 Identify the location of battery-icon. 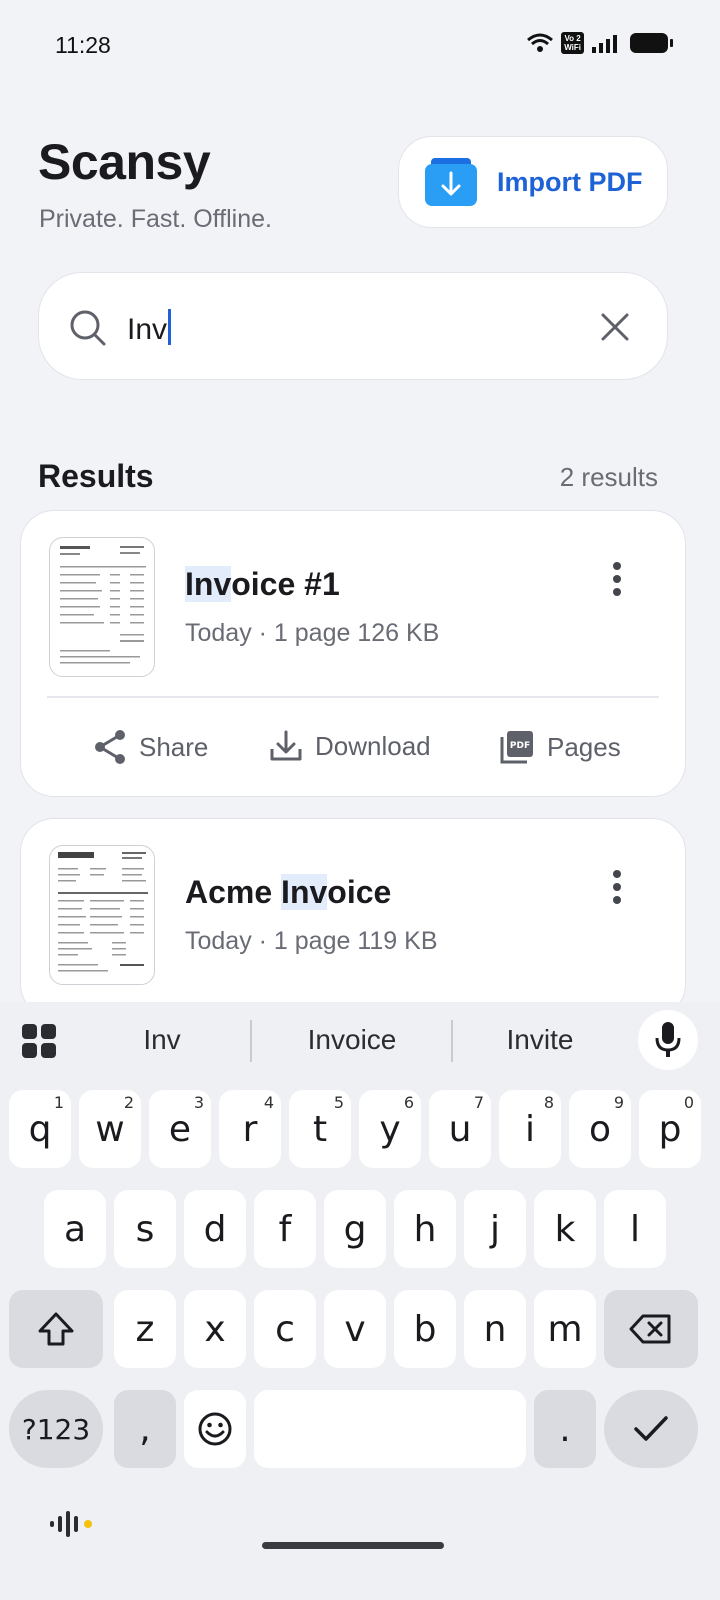
(651, 43).